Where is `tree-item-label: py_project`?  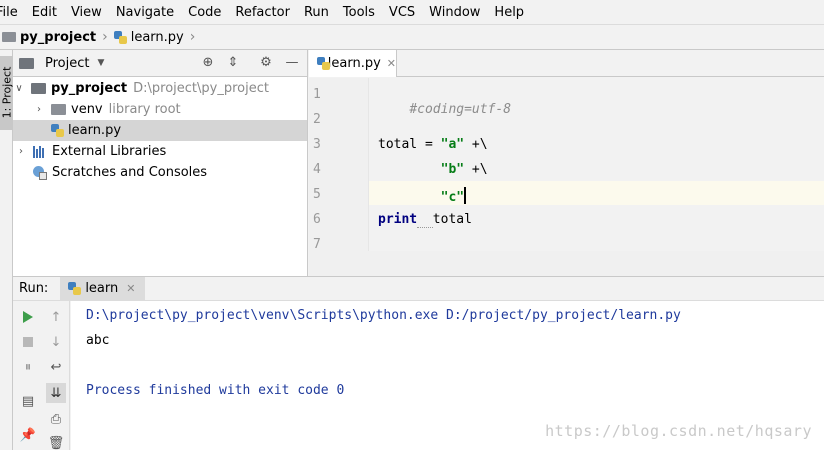 tree-item-label: py_project is located at coordinates (89, 88).